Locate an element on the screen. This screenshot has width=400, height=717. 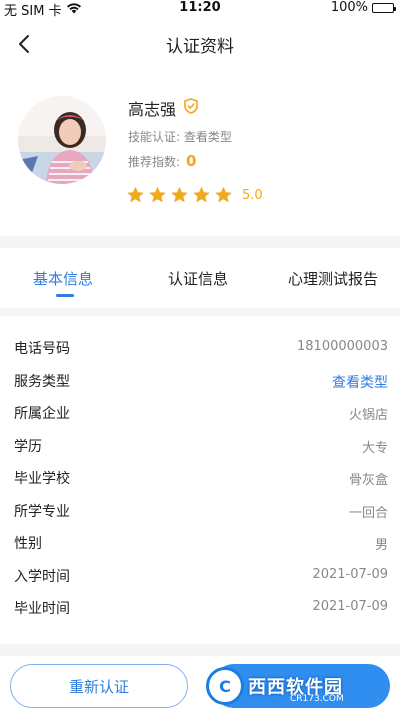
info-label: 服务类型 is located at coordinates (42, 381).